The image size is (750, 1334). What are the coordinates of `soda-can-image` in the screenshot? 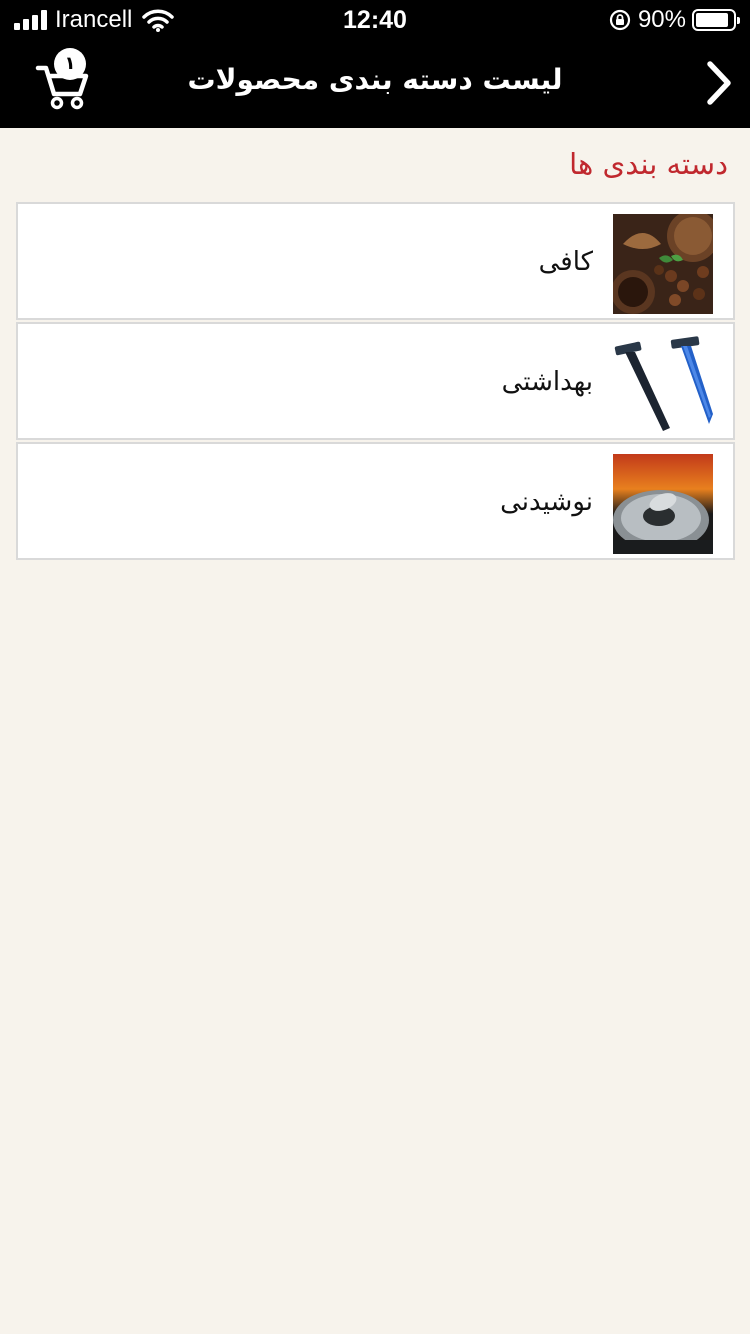 It's located at (663, 504).